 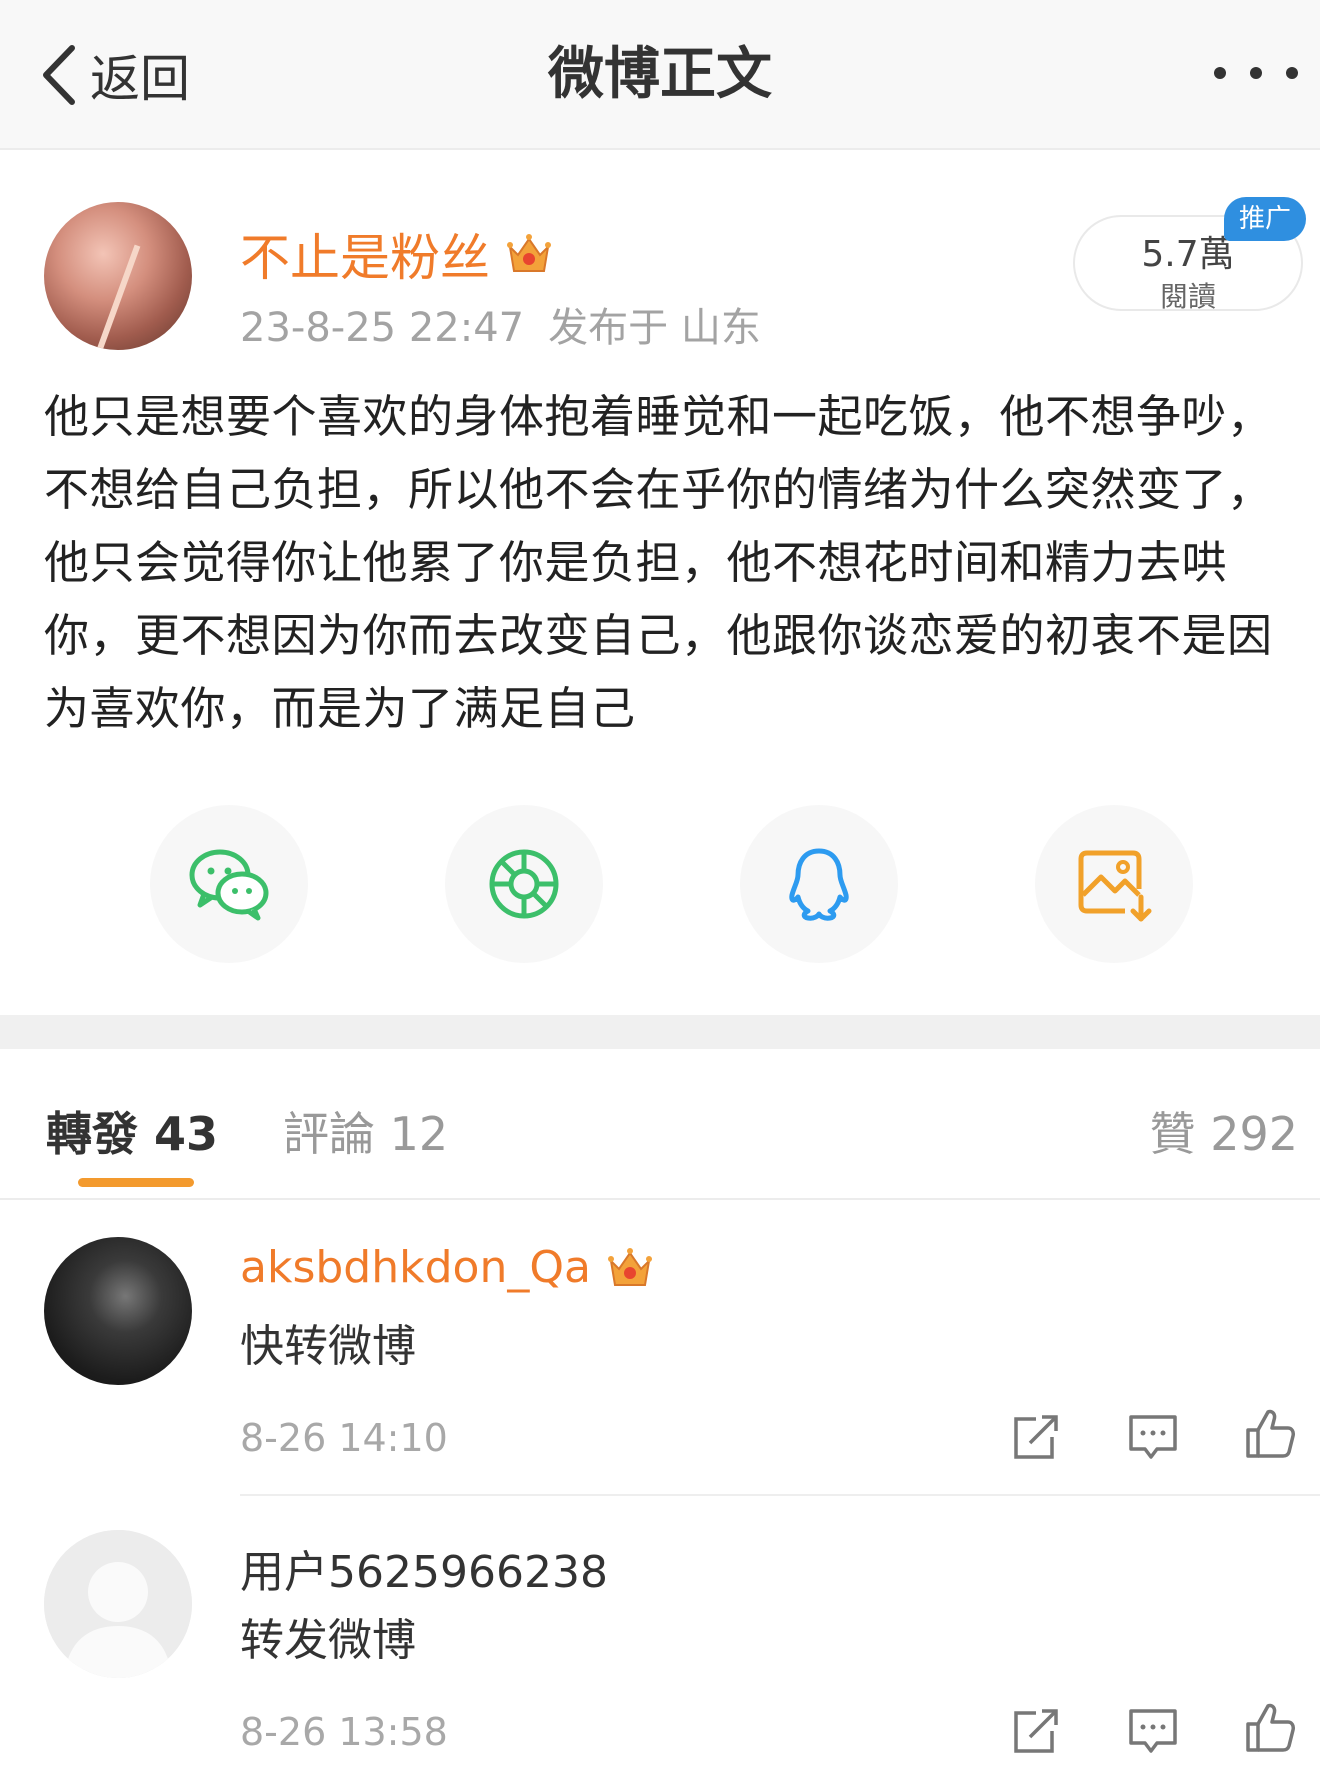 I want to click on author-name: 不止是粉丝, so click(x=397, y=254).